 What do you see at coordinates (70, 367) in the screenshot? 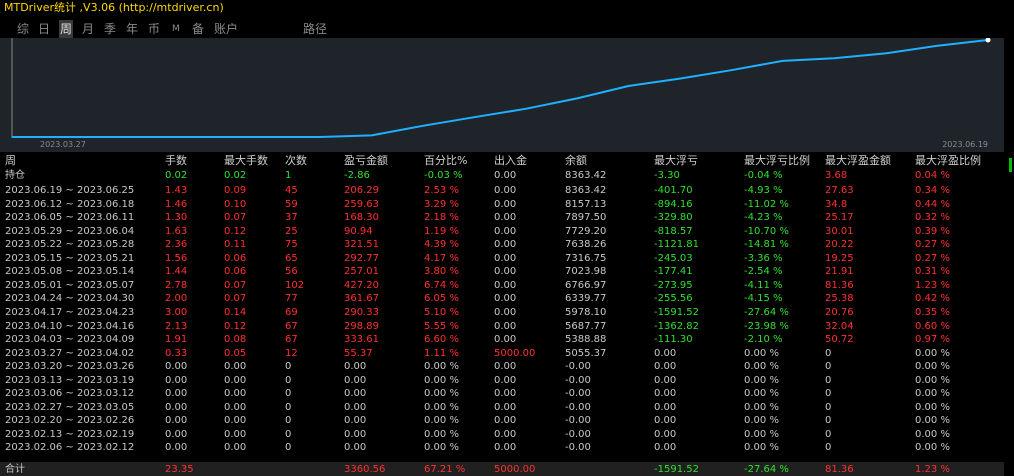
I see `cell-period: 2023.03.20 ~ 2023.03.26` at bounding box center [70, 367].